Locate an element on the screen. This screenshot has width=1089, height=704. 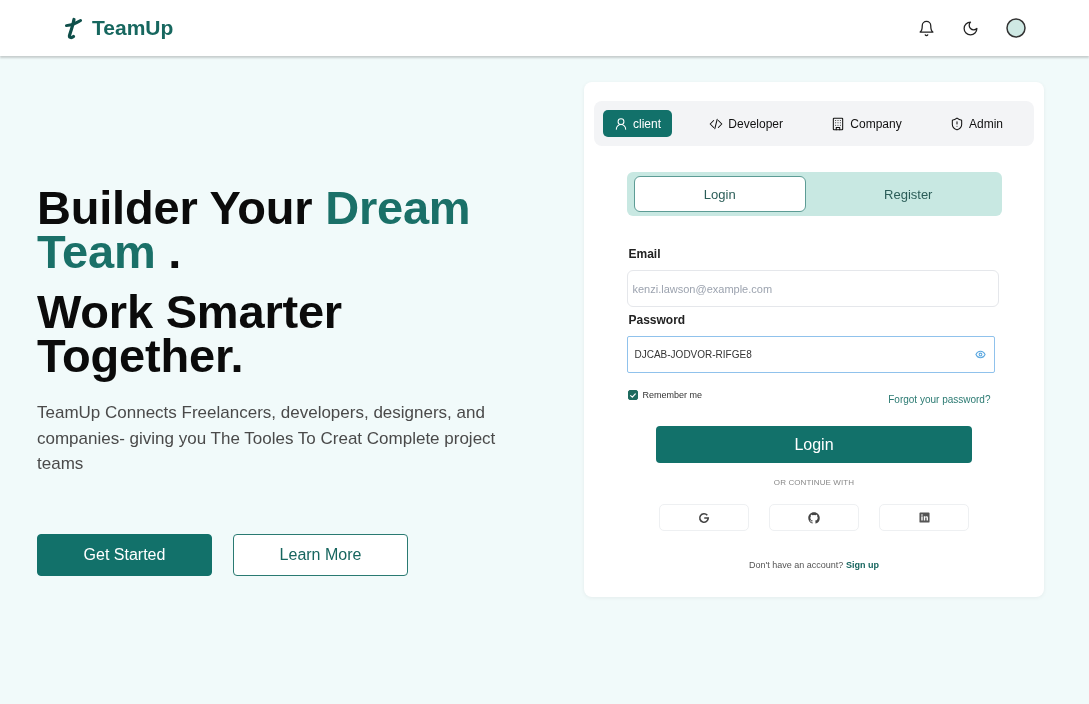
building-icon is located at coordinates (838, 123).